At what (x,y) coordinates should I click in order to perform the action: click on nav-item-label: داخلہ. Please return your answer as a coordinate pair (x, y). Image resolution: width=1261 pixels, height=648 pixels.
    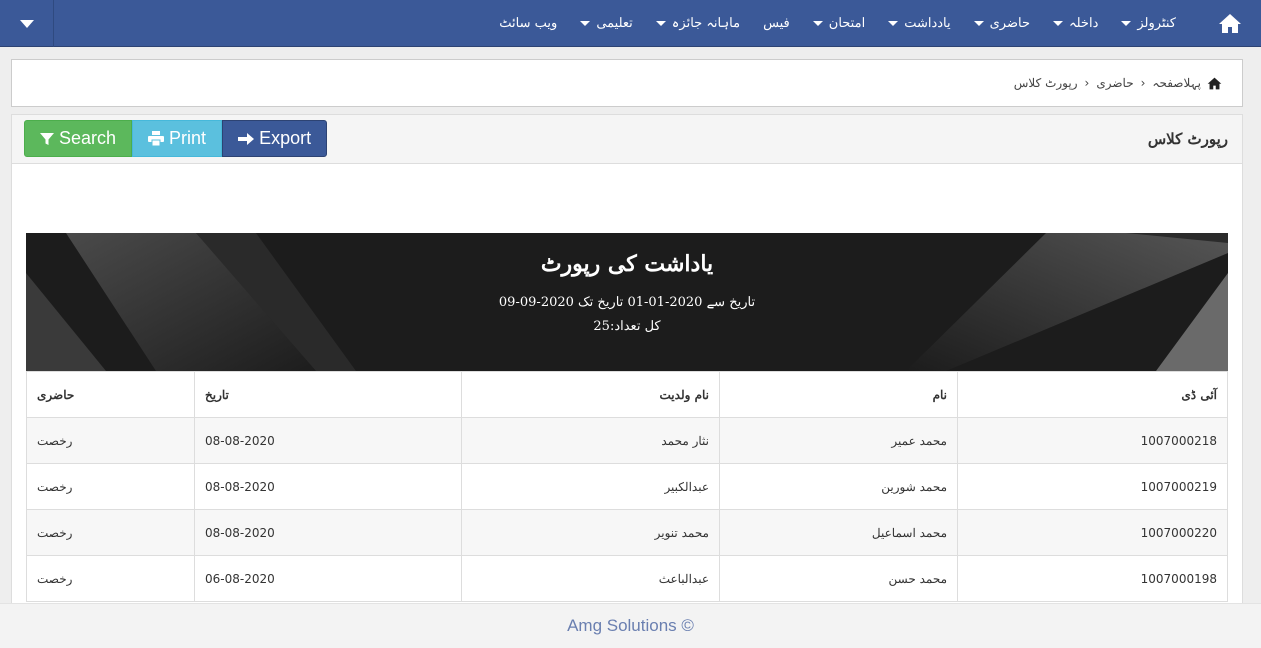
    Looking at the image, I should click on (1084, 23).